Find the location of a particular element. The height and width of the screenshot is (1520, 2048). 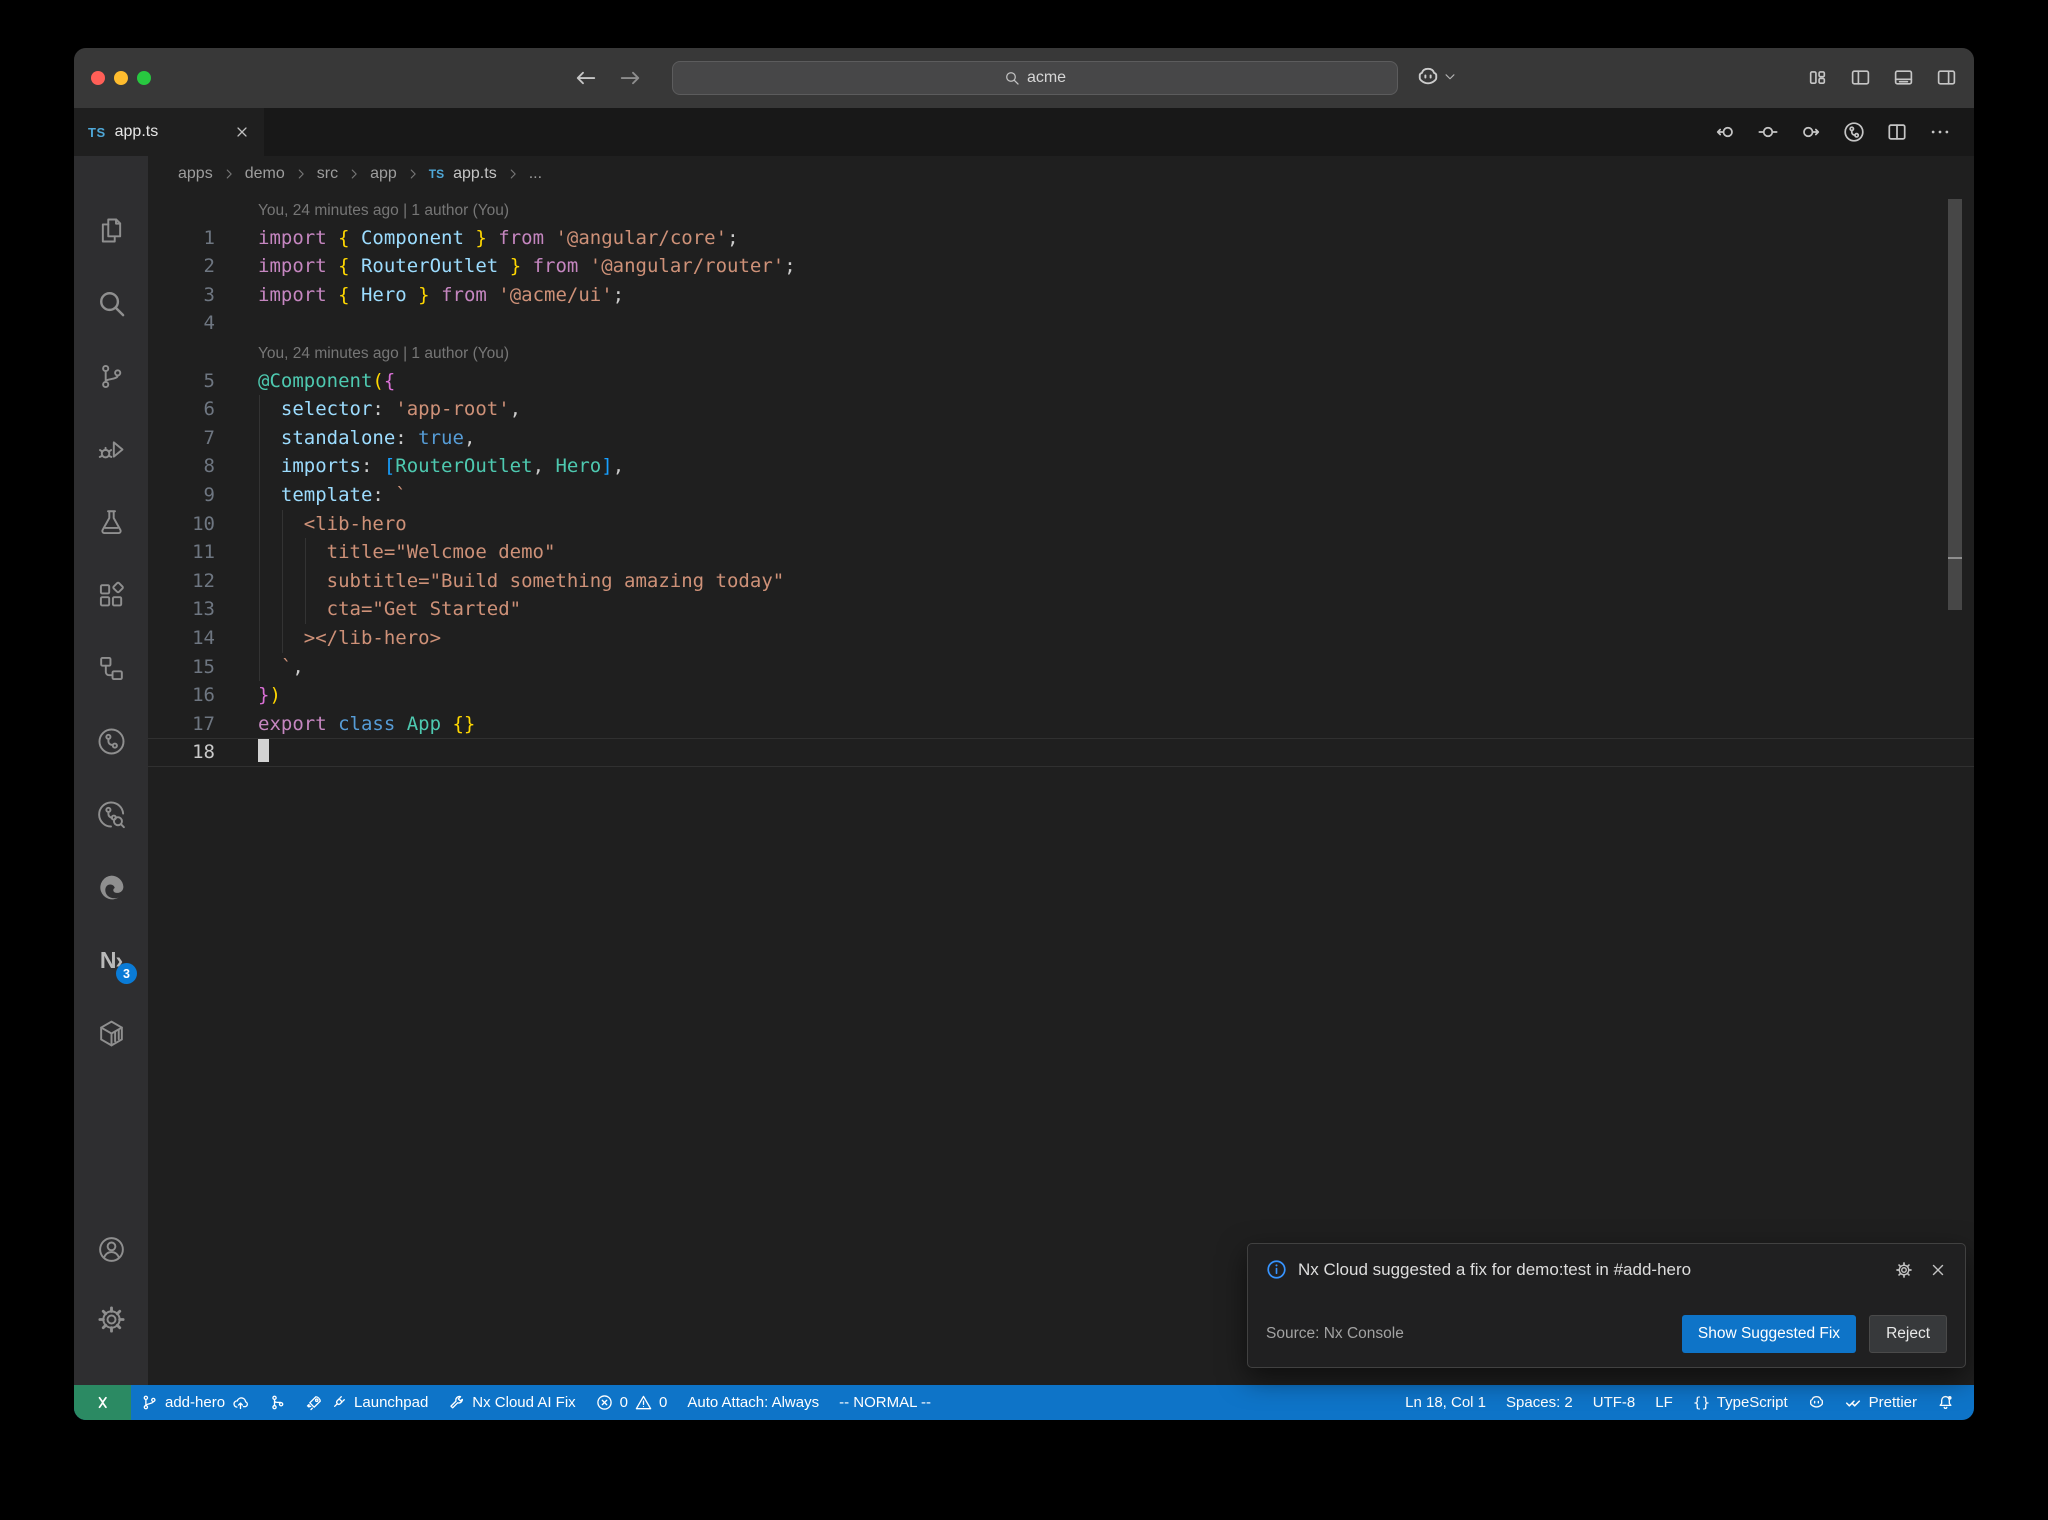

activity-nx-graph-search is located at coordinates (111, 814).